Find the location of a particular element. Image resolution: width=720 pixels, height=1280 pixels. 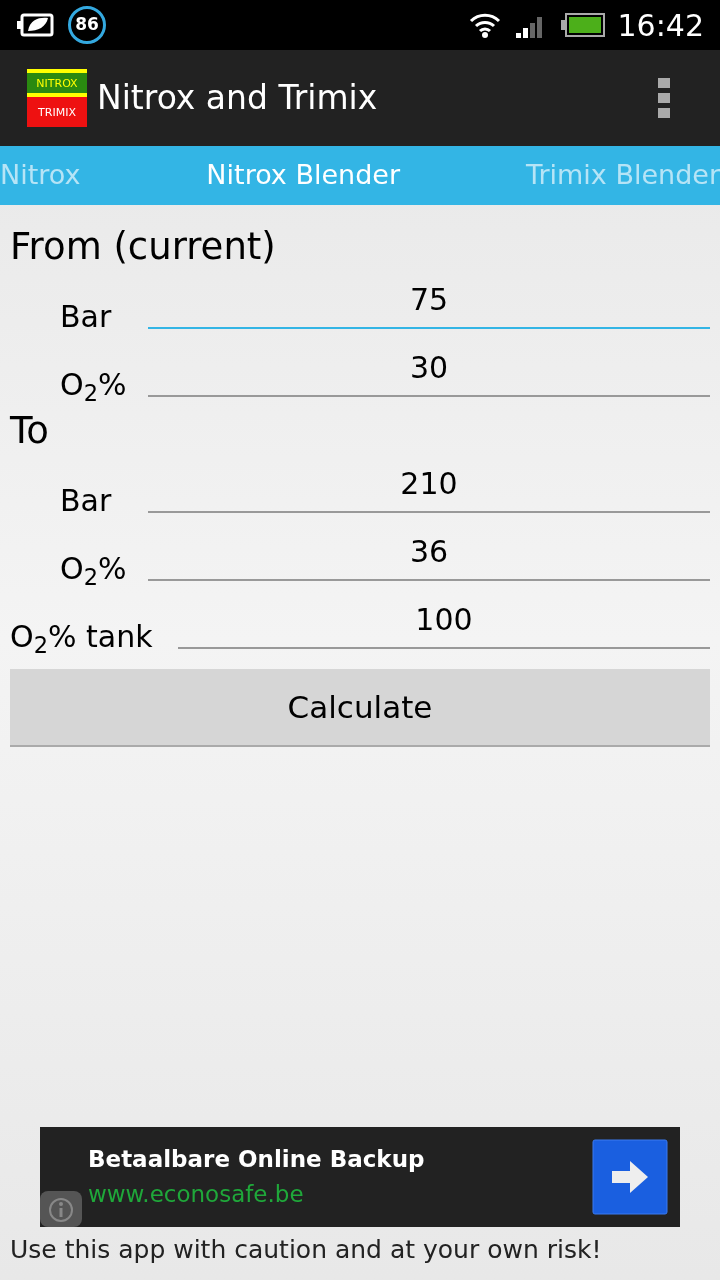

battery-icon is located at coordinates (582, 25).